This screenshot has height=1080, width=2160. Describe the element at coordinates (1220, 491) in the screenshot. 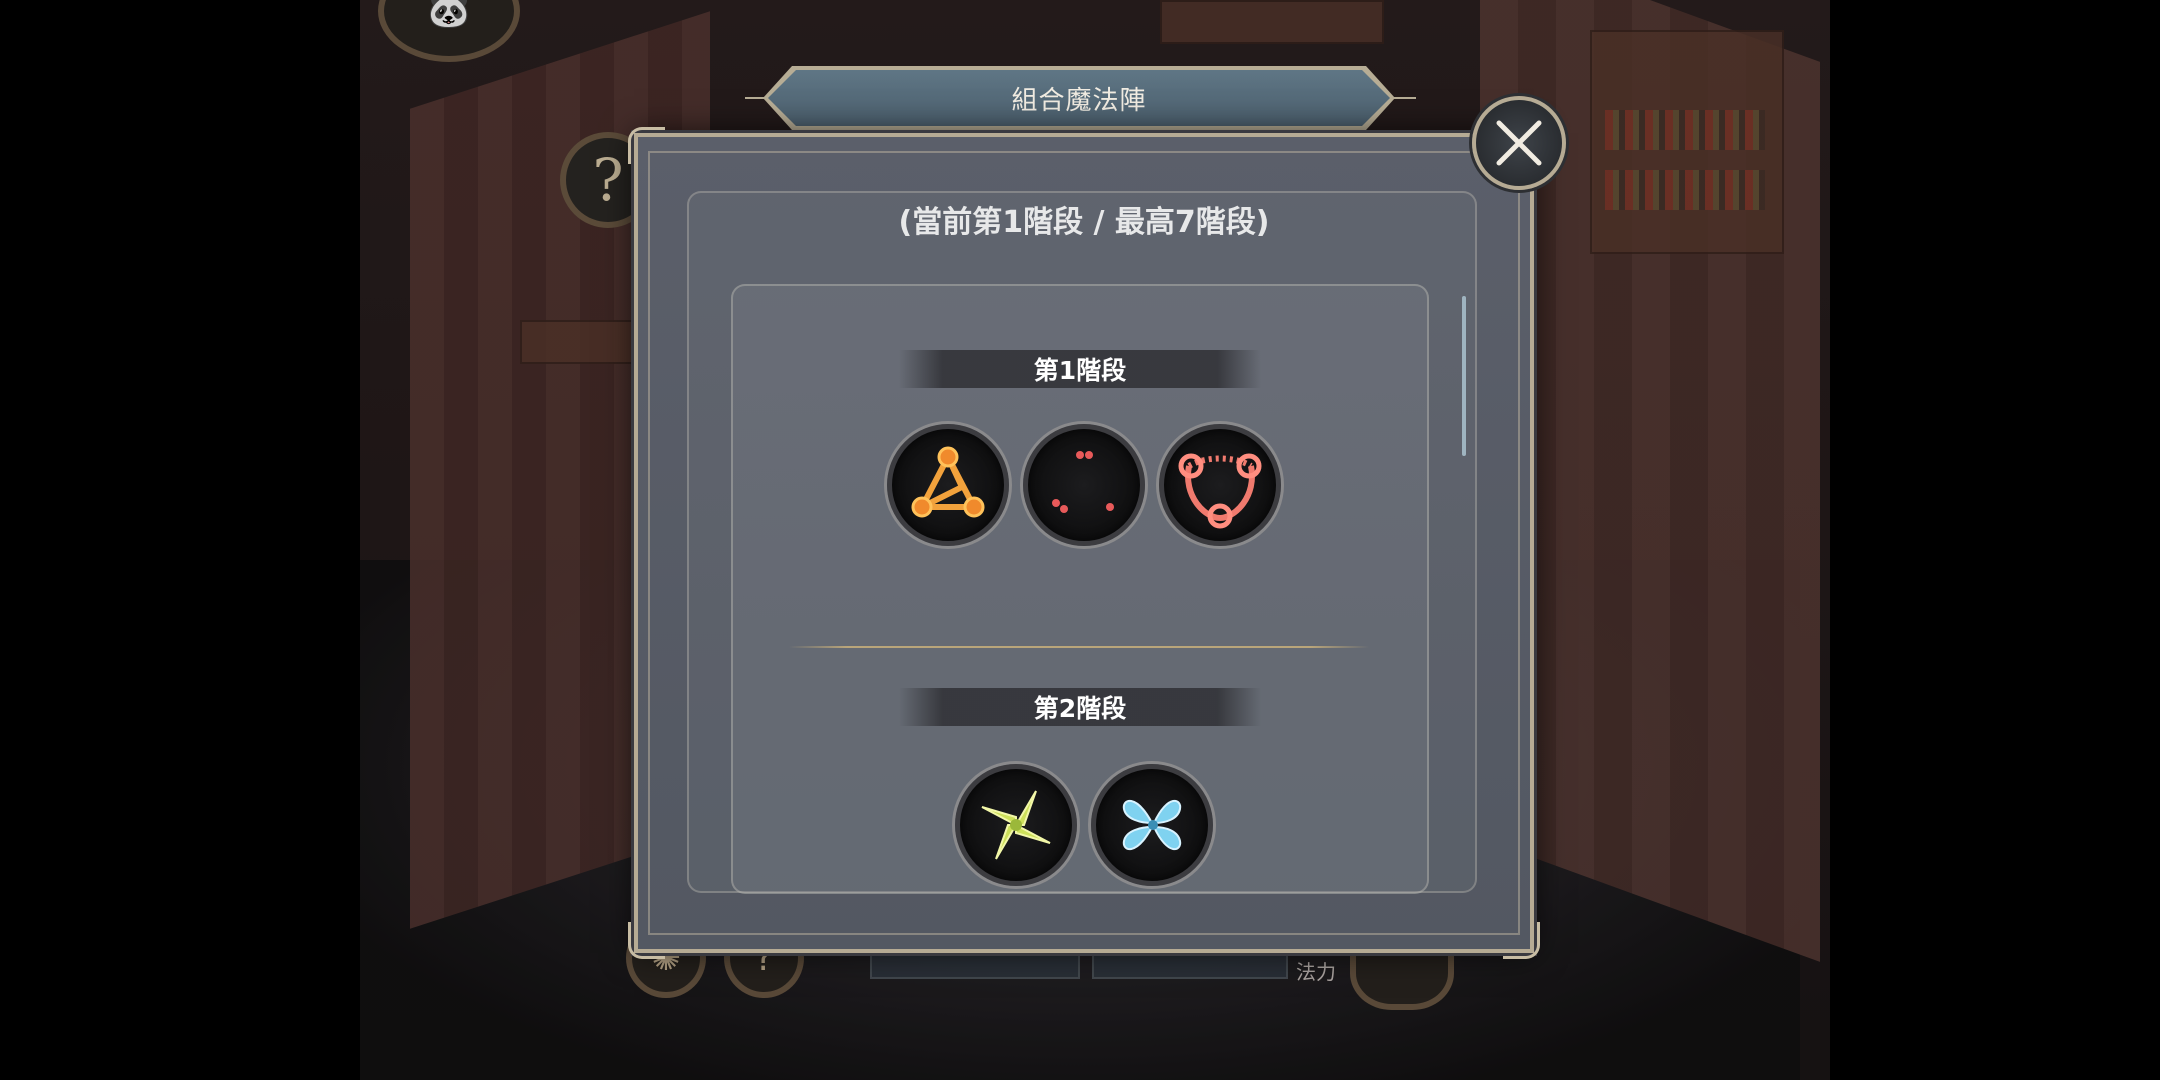

I see `ring-rune-icon` at that location.